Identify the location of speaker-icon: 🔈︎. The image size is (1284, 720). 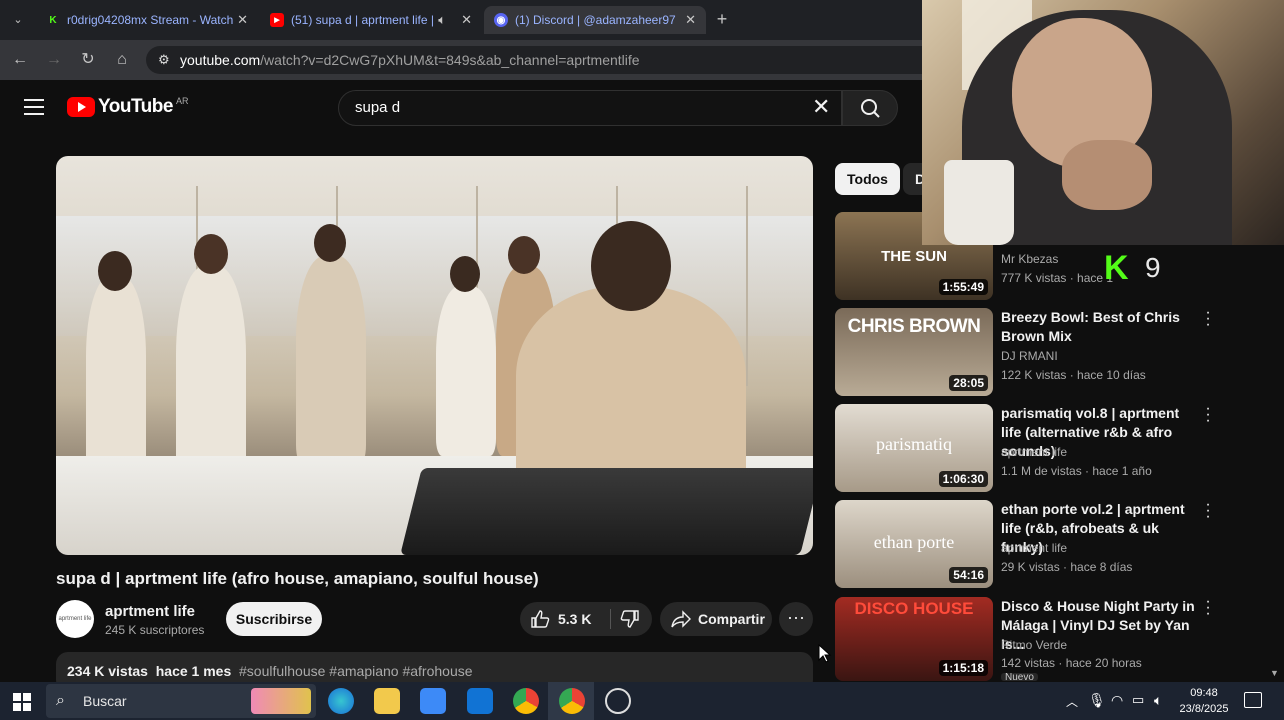
(442, 20).